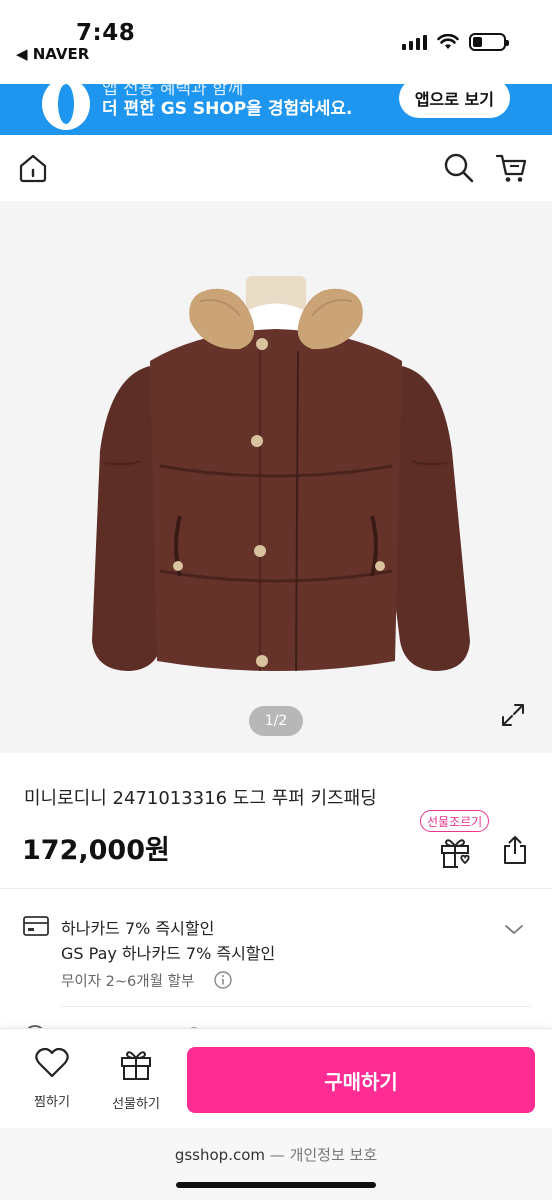  What do you see at coordinates (128, 982) in the screenshot?
I see `installment-text: 무이자 2~6개월 할부` at bounding box center [128, 982].